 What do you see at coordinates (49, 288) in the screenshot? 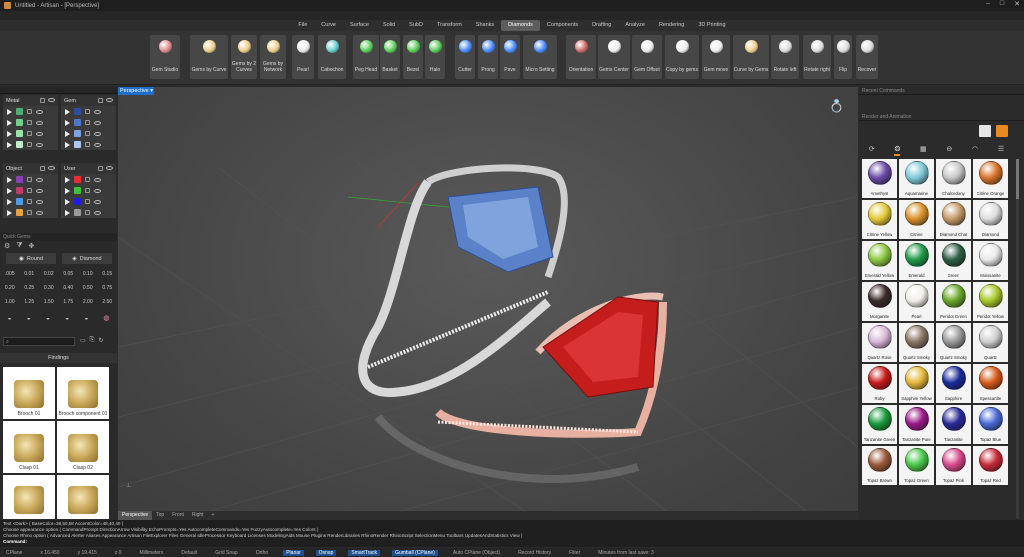
I see `gem-size-button: 0.30` at bounding box center [49, 288].